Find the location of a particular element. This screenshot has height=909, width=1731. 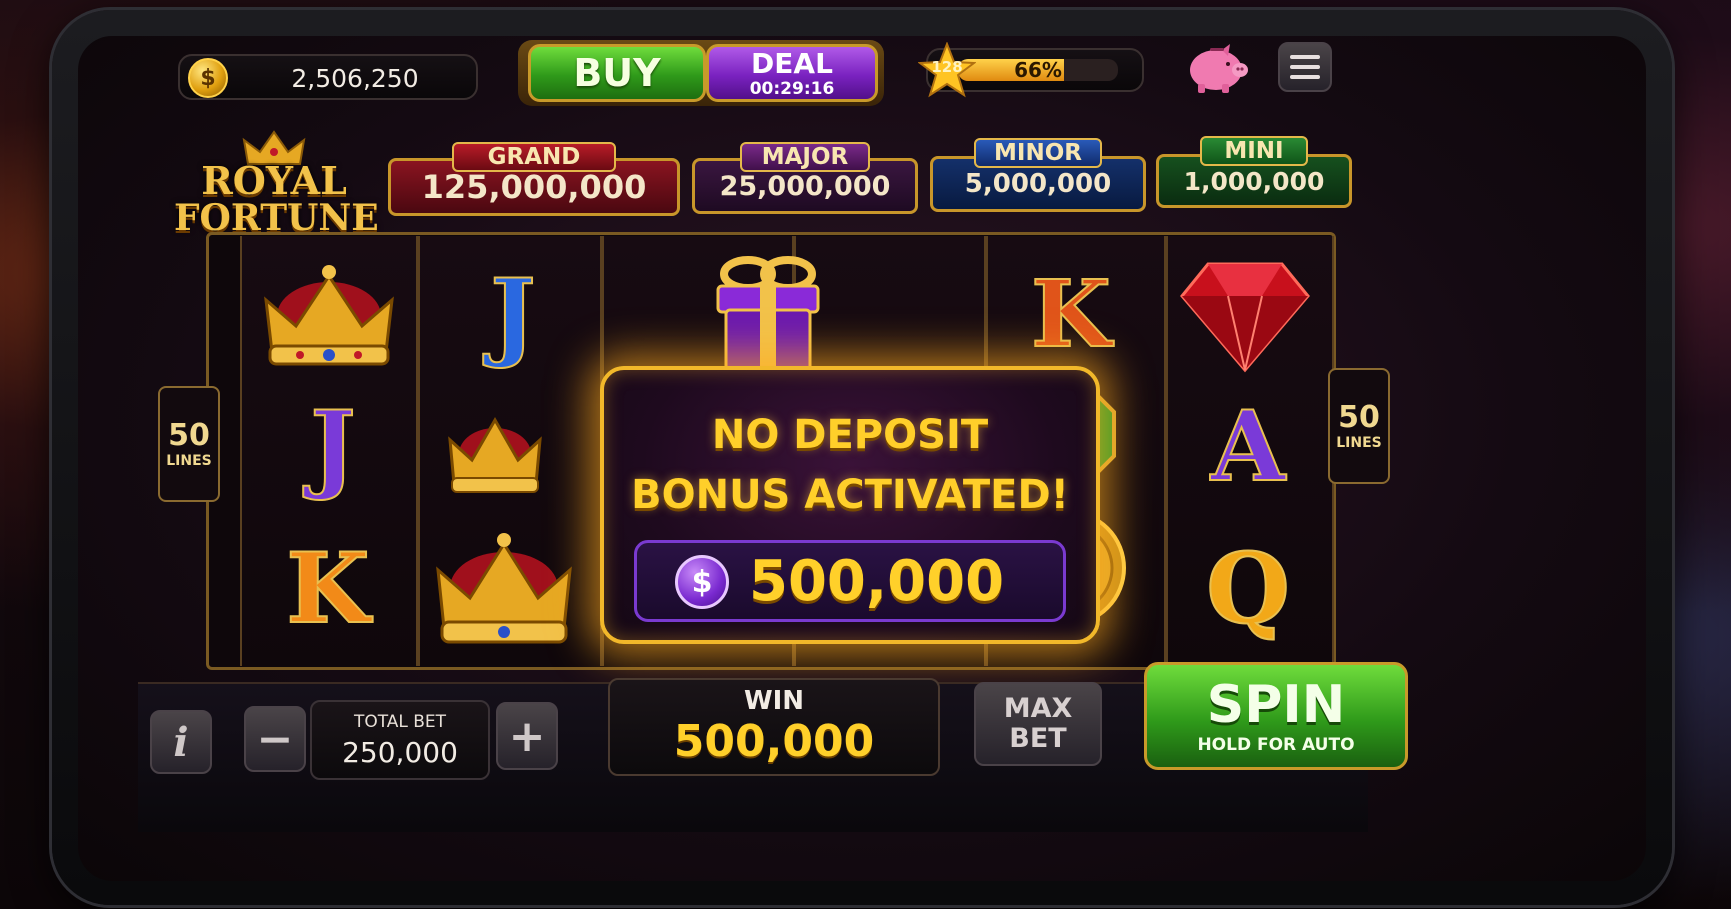

spin-sublabel: HOLD FOR AUTO is located at coordinates (1276, 745).